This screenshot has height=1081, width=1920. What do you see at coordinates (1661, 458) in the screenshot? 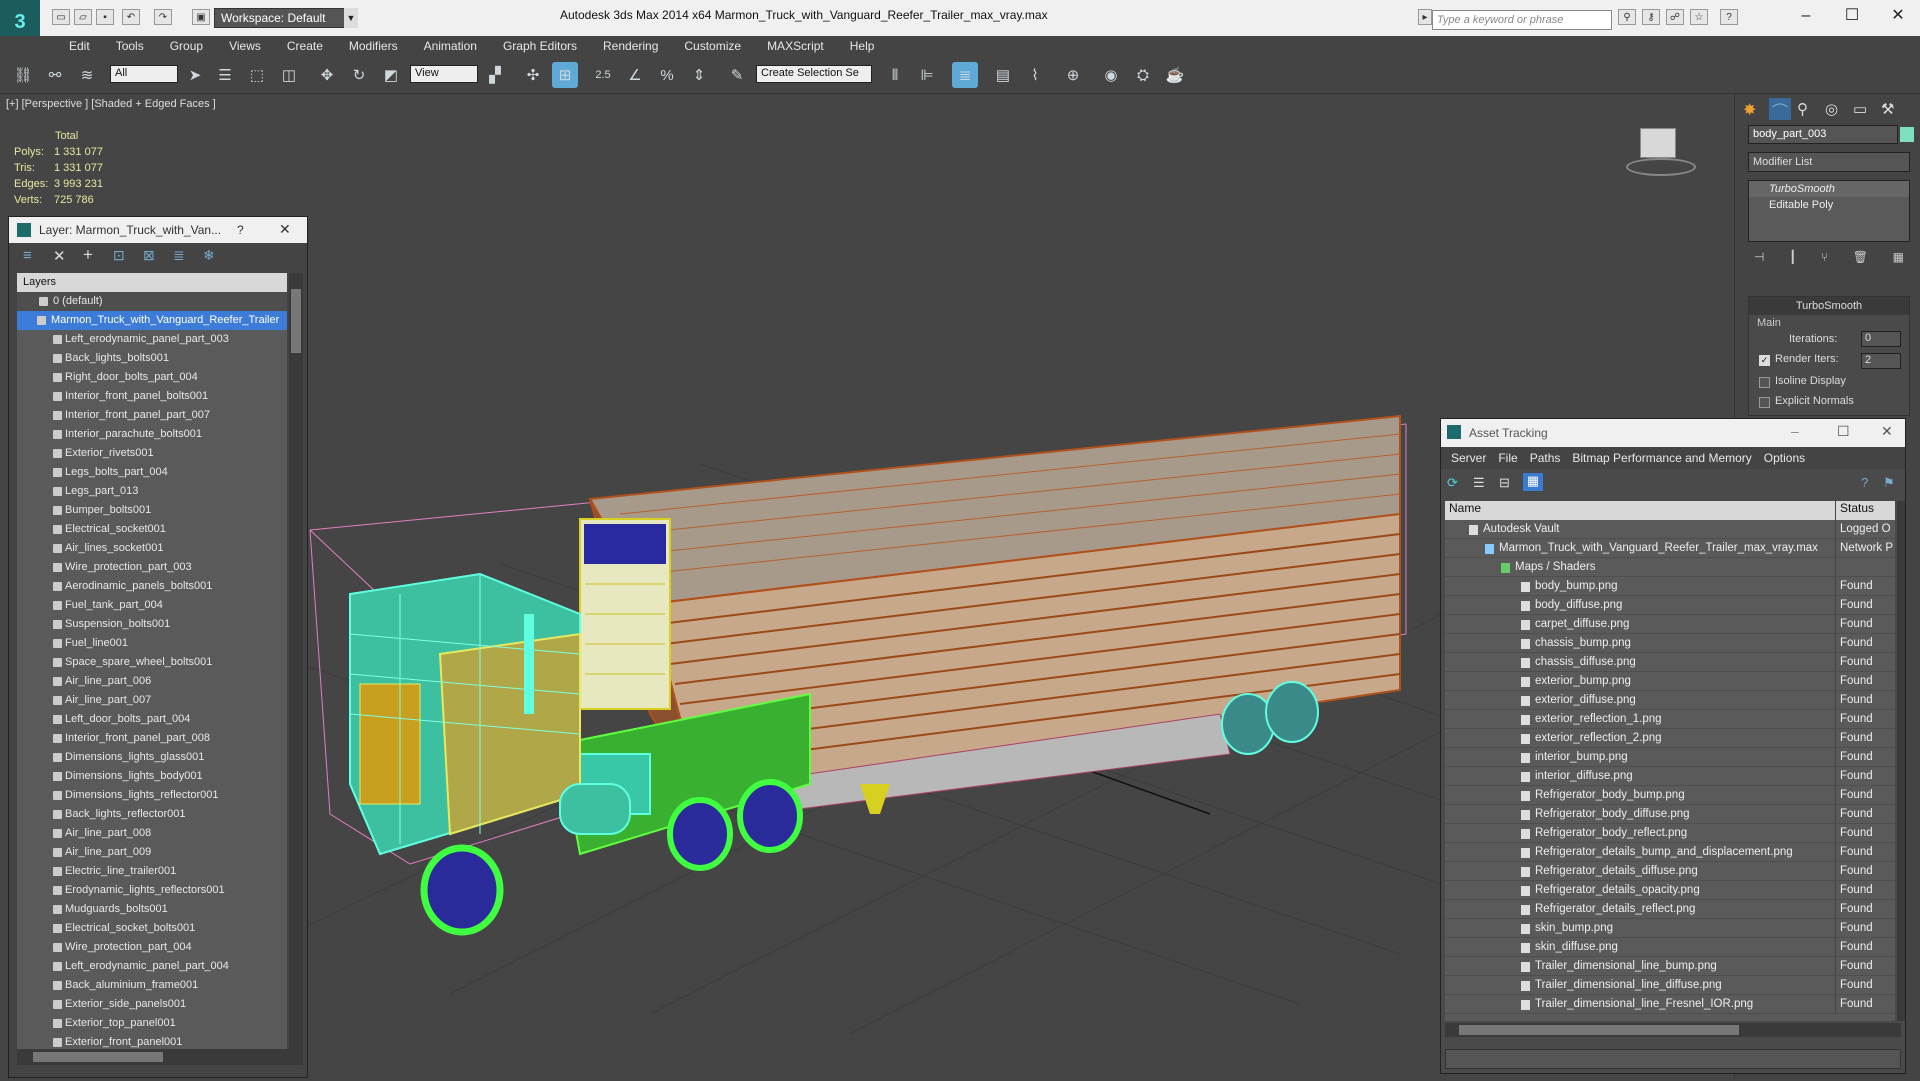
I see `asset-menu-bitmap: Bitmap Performance and Memory` at bounding box center [1661, 458].